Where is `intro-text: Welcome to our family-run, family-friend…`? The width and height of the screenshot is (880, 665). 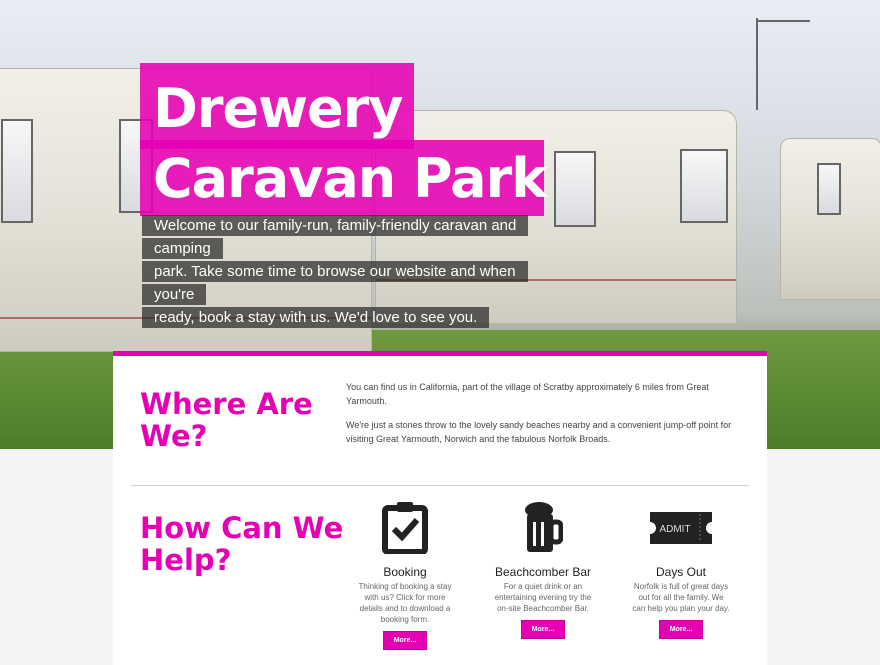
intro-text: Welcome to our family-run, family-friend… is located at coordinates (347, 271).